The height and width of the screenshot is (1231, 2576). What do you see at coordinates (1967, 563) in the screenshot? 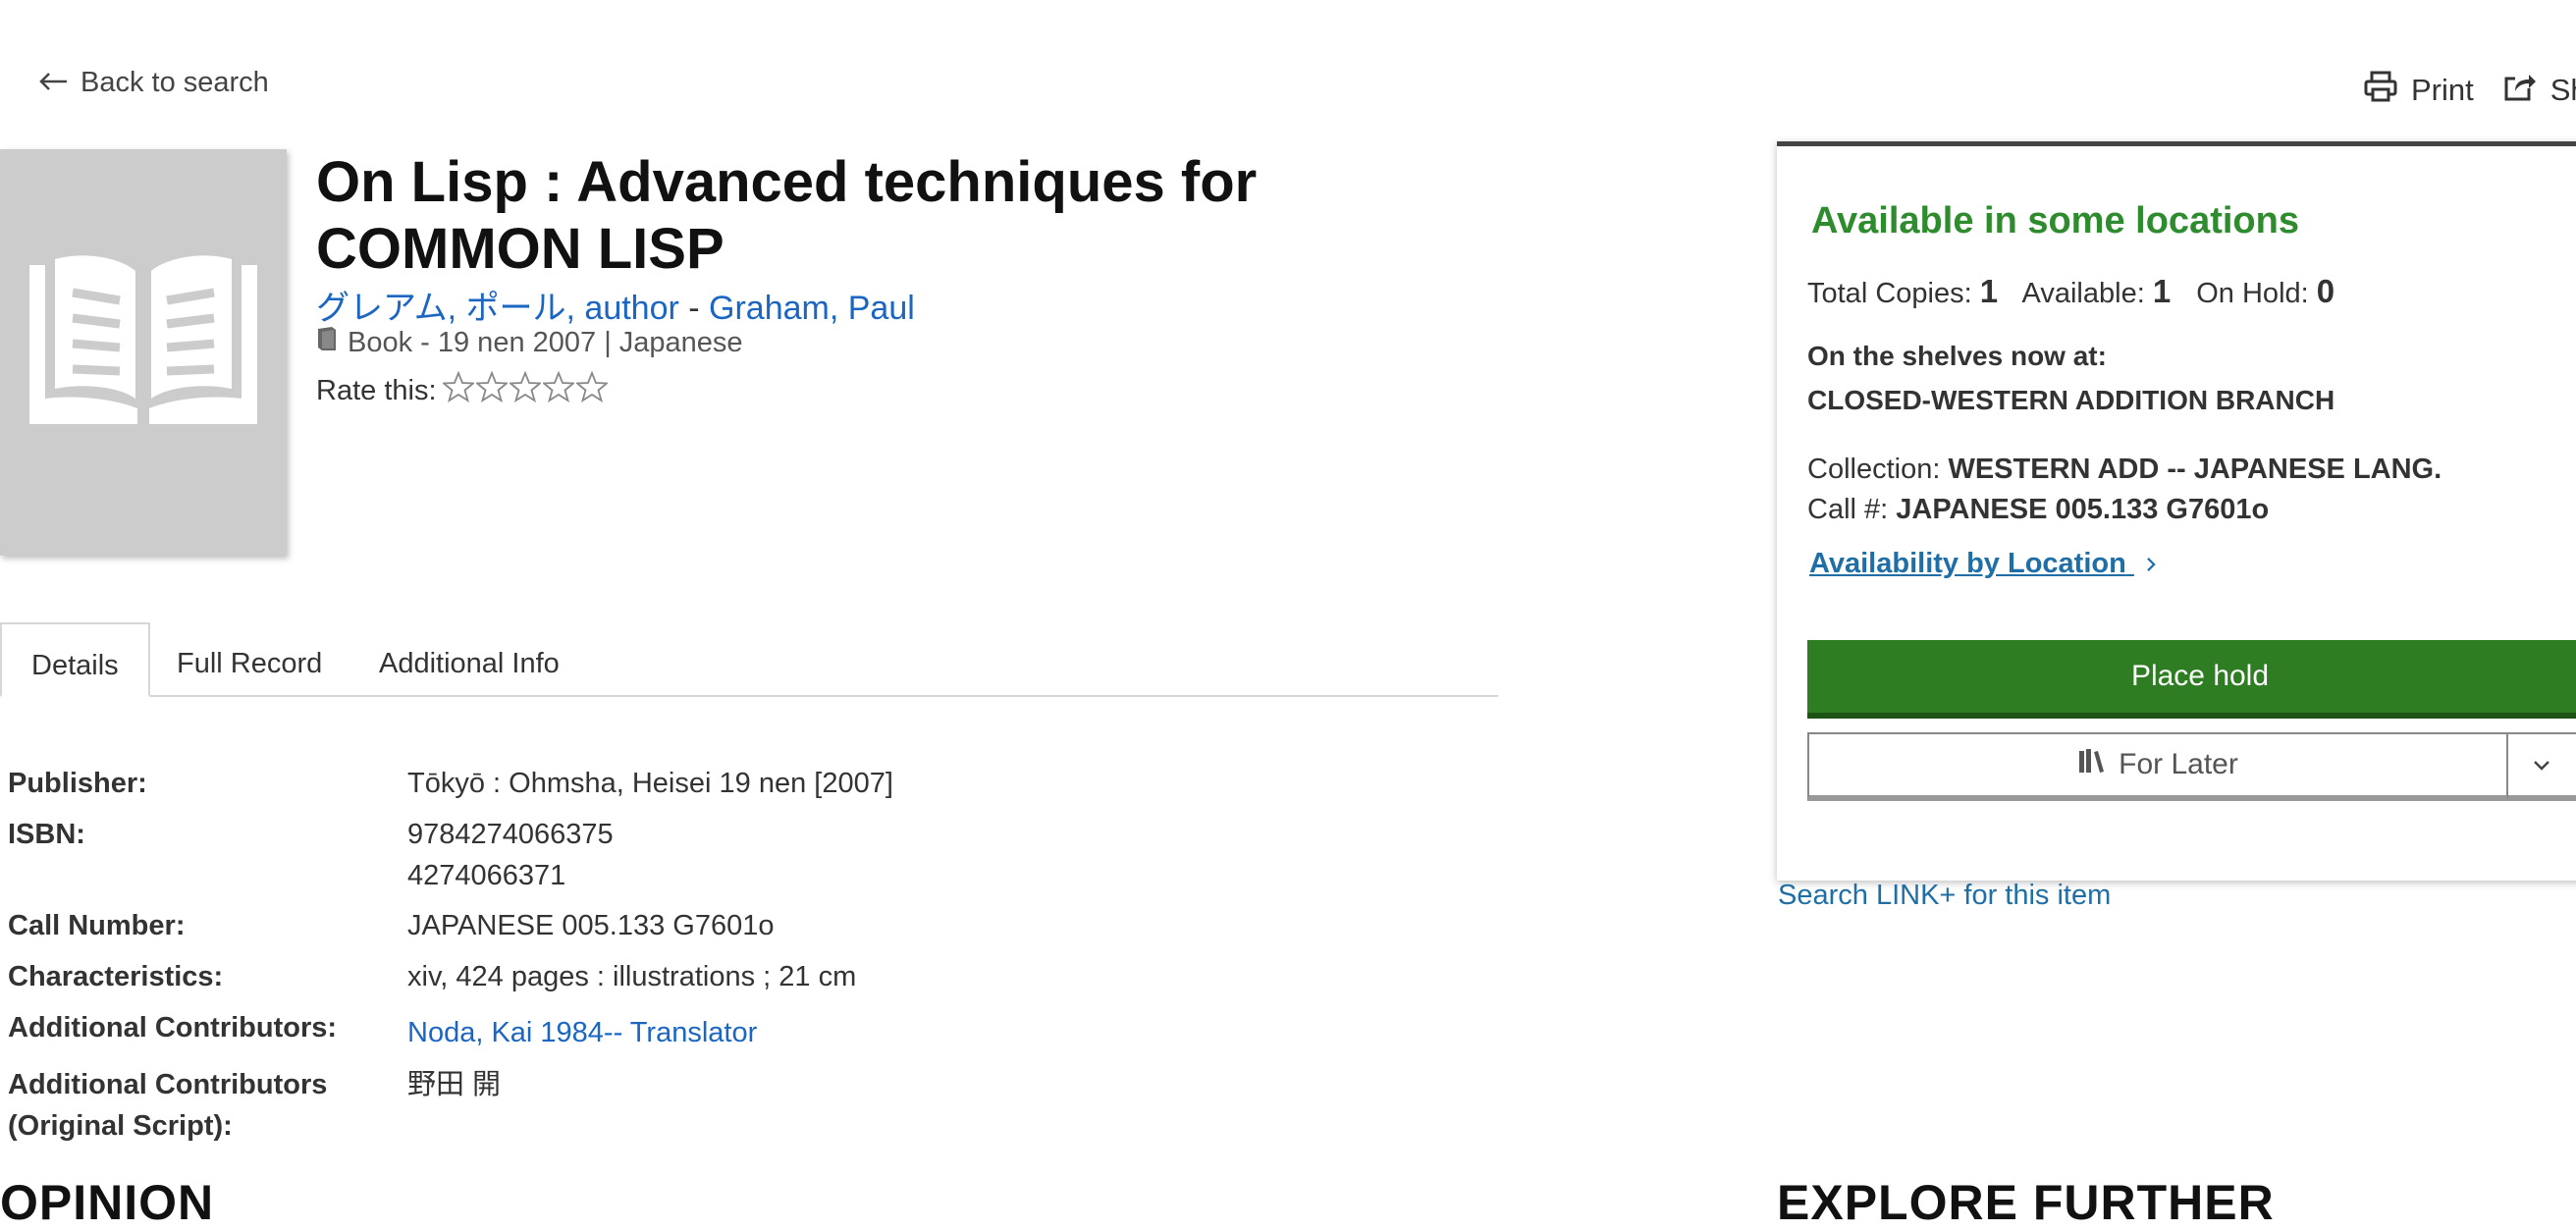
I see `availability-by-location-label: Availability by Location` at bounding box center [1967, 563].